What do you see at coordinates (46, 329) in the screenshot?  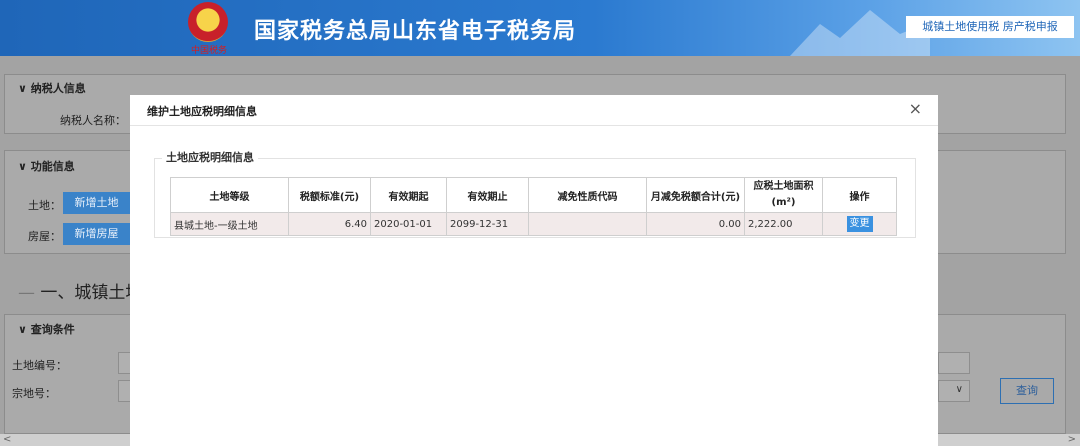 I see `query-section-title: ∨ 查询条件` at bounding box center [46, 329].